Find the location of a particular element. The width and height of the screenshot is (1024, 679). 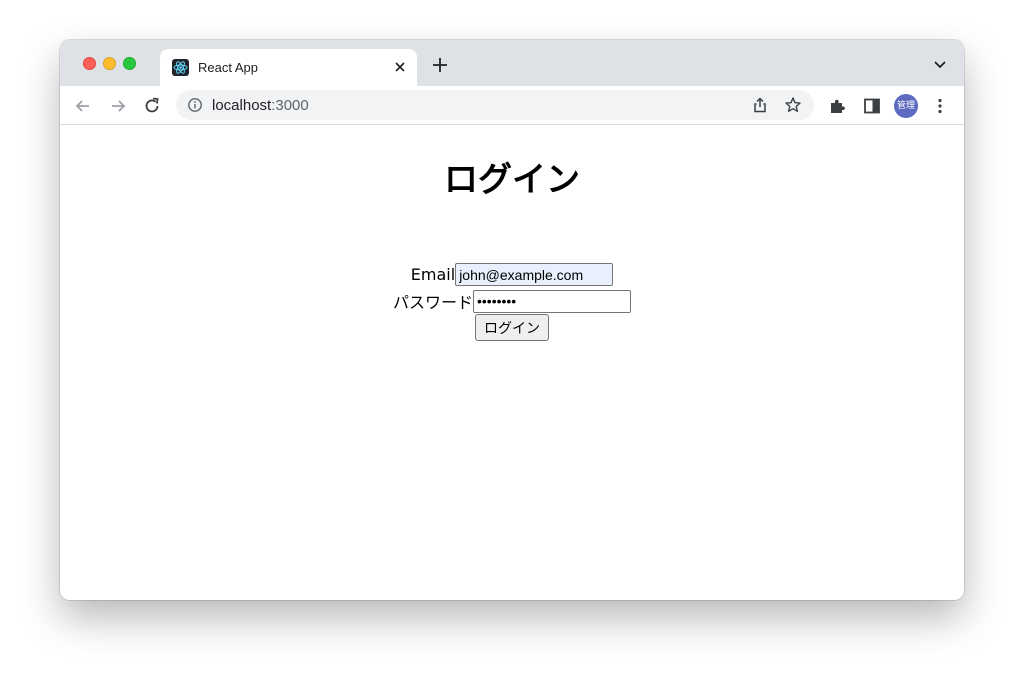

url-port: :3000 is located at coordinates (290, 105).